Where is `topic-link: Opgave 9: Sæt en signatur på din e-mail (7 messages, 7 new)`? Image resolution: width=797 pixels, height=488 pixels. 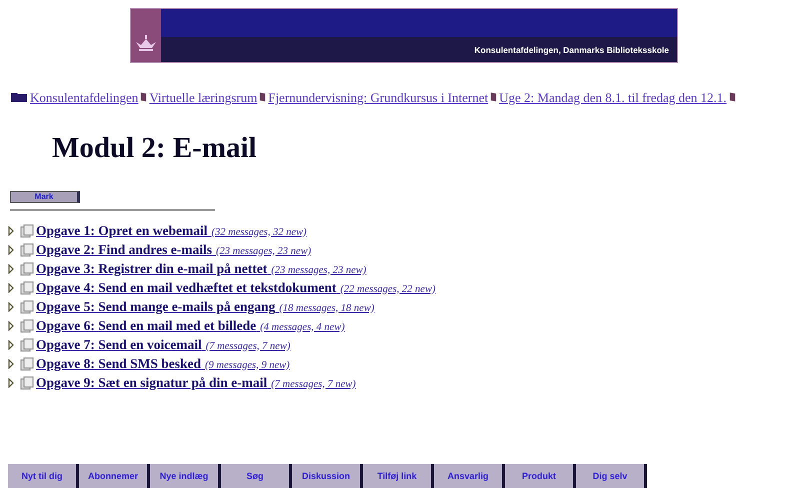
topic-link: Opgave 9: Sæt en signatur på din e-mail (7 messages, 7 new) is located at coordinates (196, 383).